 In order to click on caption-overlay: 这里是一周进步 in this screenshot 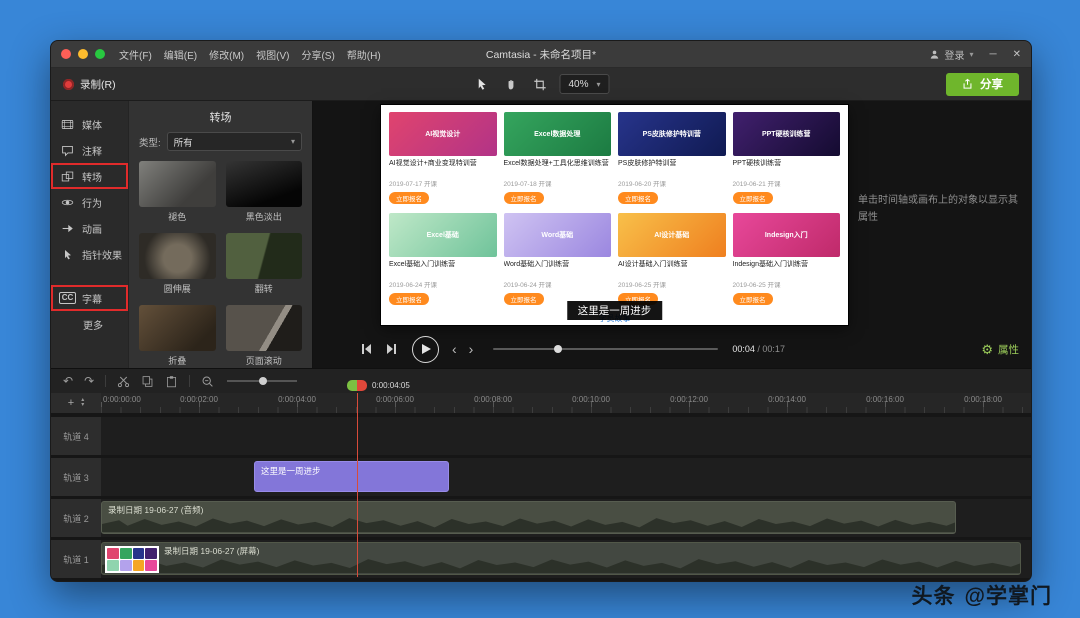, I will do `click(614, 310)`.